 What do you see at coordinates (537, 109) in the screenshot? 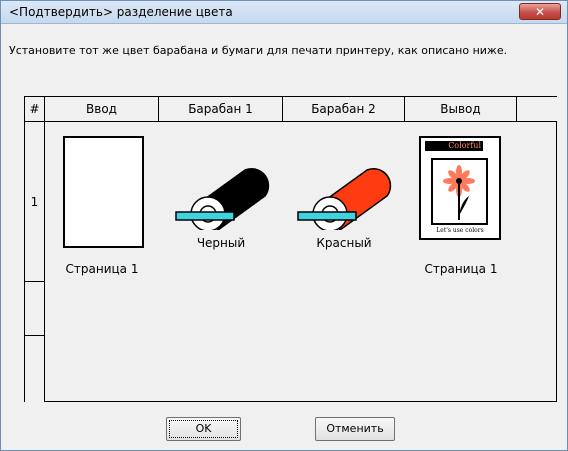
I see `column-header-extra` at bounding box center [537, 109].